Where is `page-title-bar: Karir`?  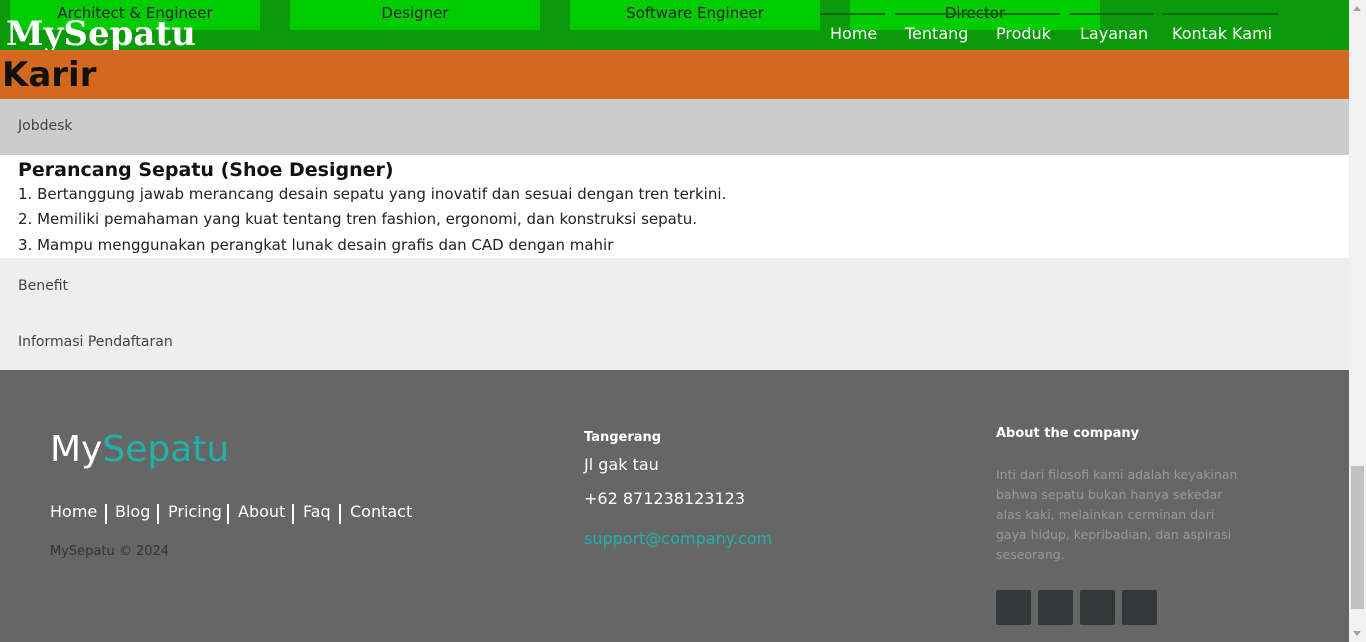 page-title-bar: Karir is located at coordinates (674, 74).